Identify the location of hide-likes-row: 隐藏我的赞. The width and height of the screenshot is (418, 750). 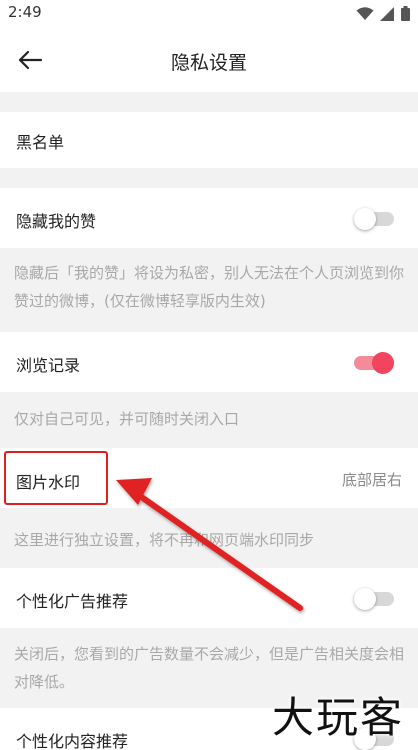
(209, 218).